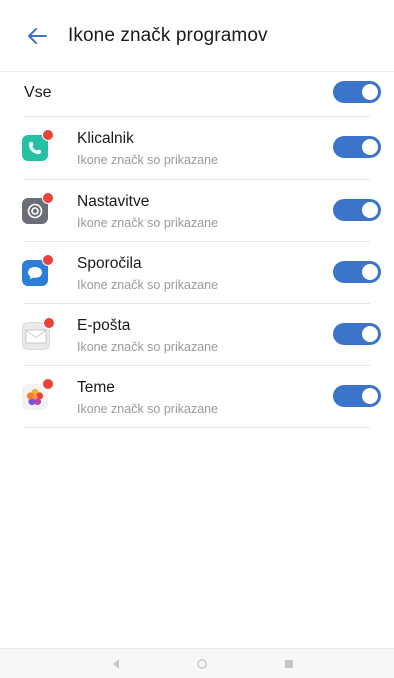 The height and width of the screenshot is (678, 394). What do you see at coordinates (197, 427) in the screenshot?
I see `divider` at bounding box center [197, 427].